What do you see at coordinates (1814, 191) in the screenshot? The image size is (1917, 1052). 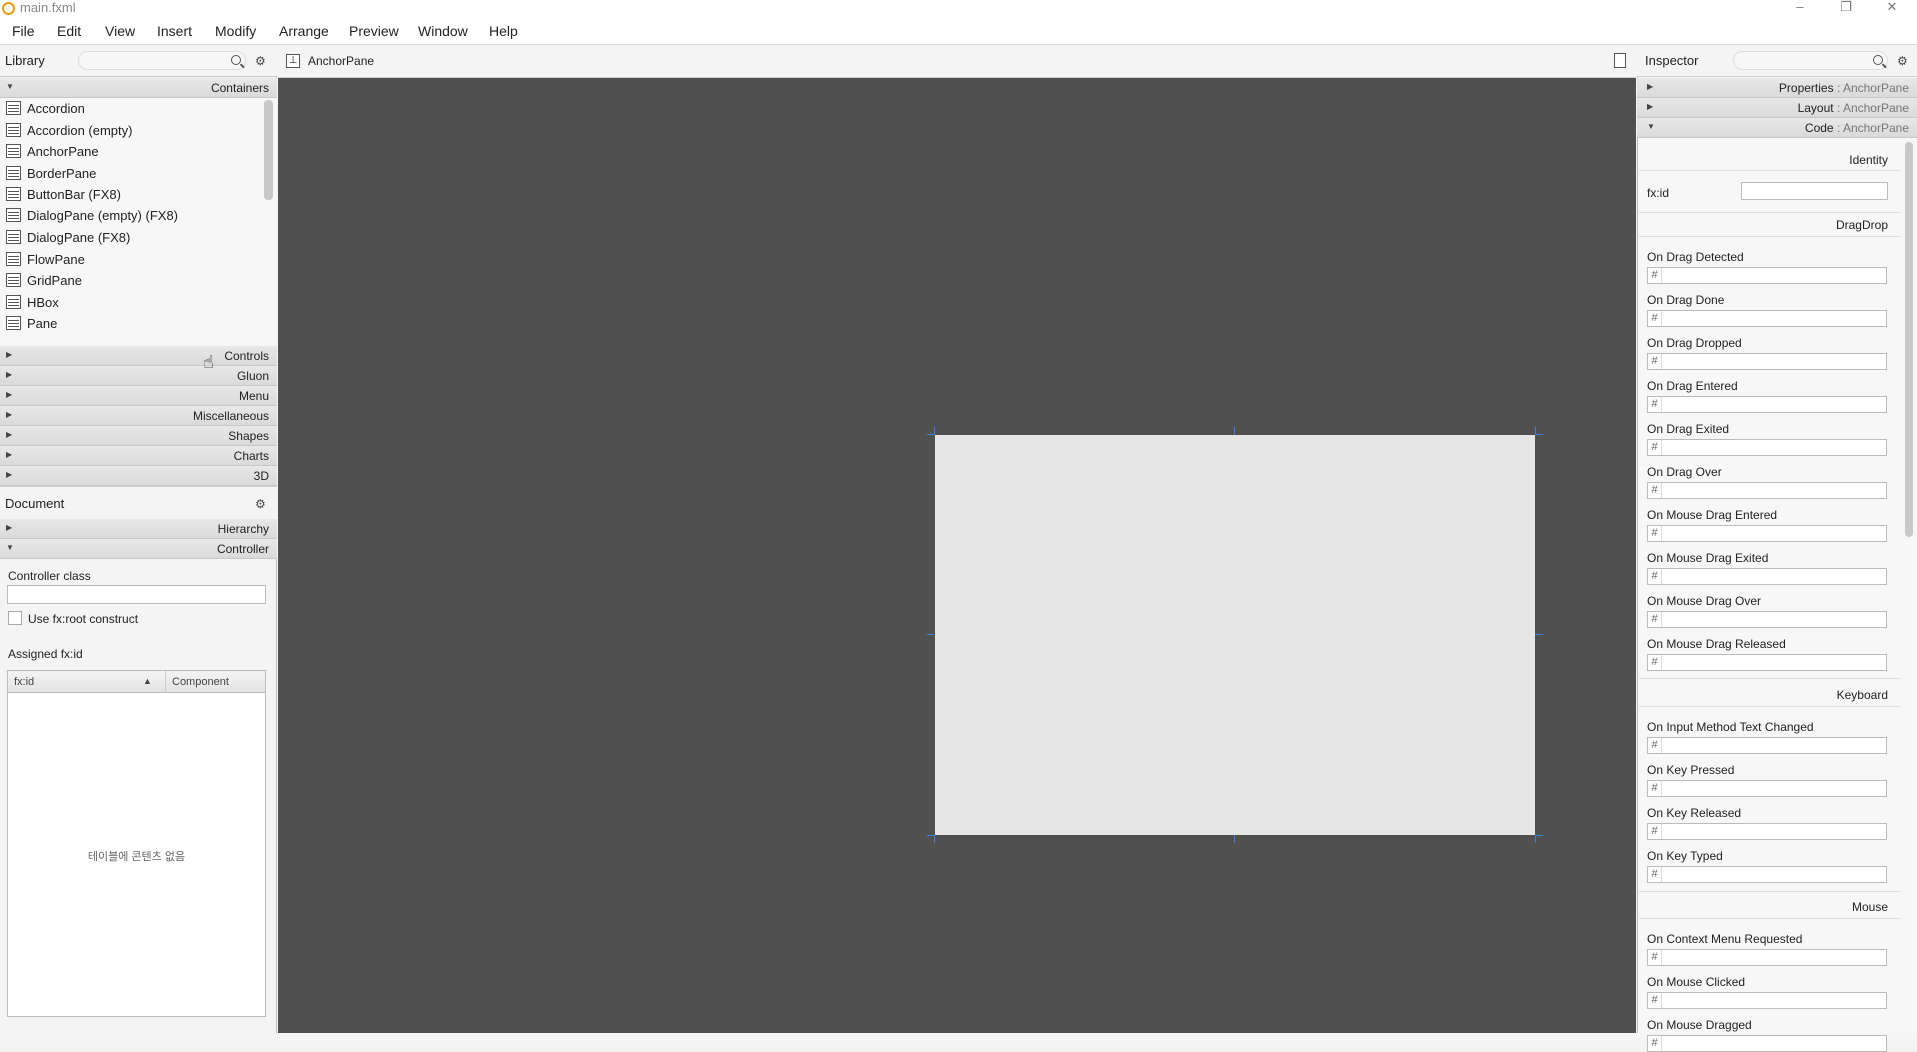 I see `fxid-input` at bounding box center [1814, 191].